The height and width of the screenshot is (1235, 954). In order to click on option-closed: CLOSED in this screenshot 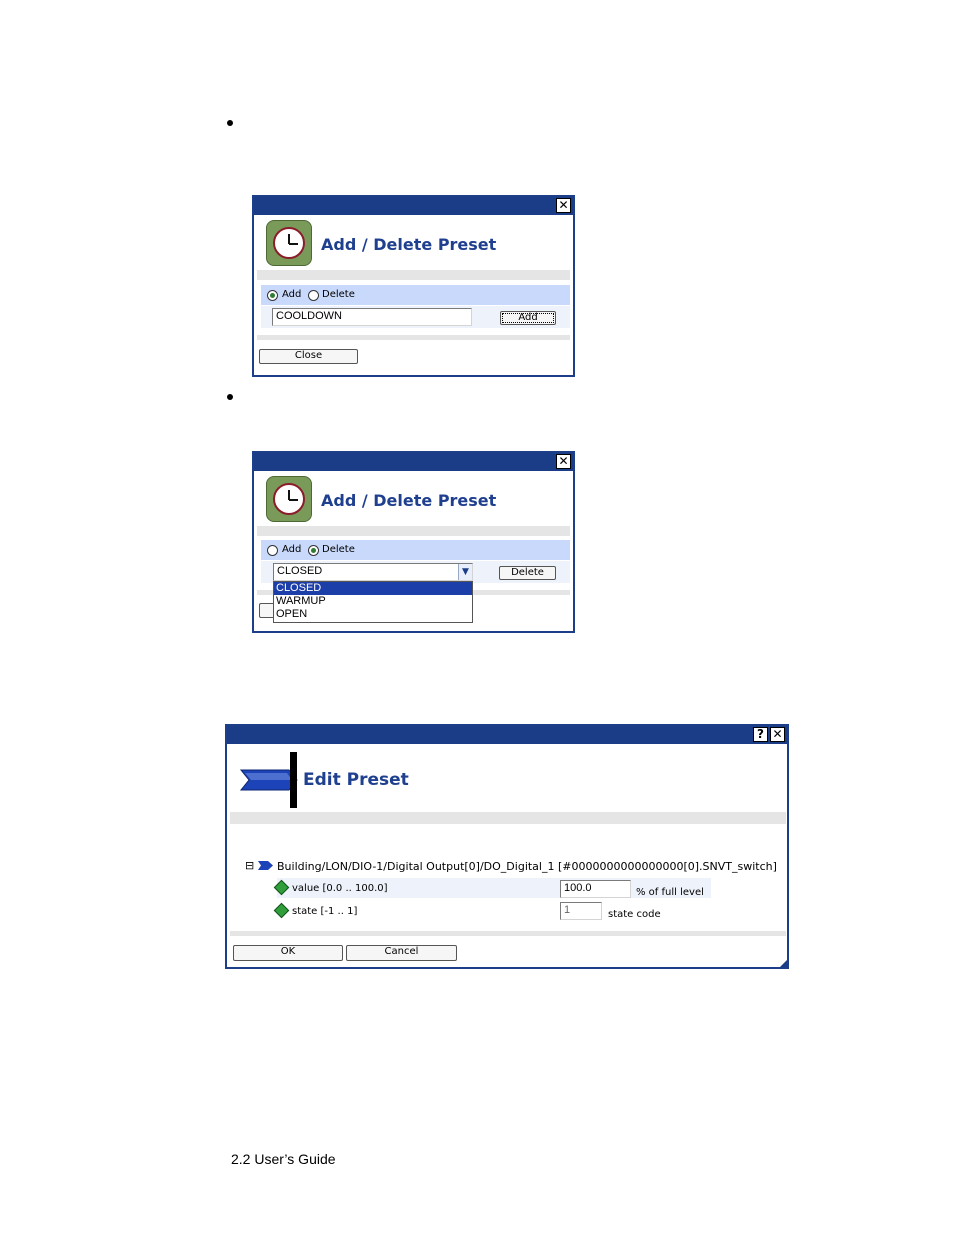, I will do `click(373, 588)`.